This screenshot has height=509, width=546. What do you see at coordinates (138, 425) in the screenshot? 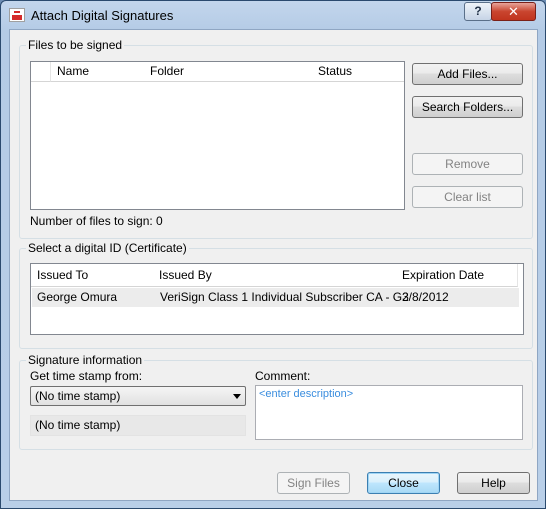
I see `timestamp-display: (No time stamp)` at bounding box center [138, 425].